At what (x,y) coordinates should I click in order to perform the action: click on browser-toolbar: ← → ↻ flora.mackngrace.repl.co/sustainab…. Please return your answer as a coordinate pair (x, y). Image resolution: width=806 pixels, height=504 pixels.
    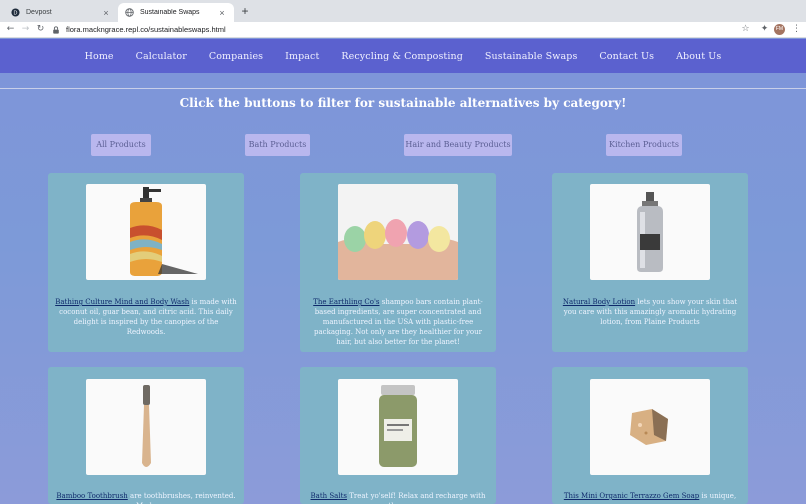
    Looking at the image, I should click on (403, 30).